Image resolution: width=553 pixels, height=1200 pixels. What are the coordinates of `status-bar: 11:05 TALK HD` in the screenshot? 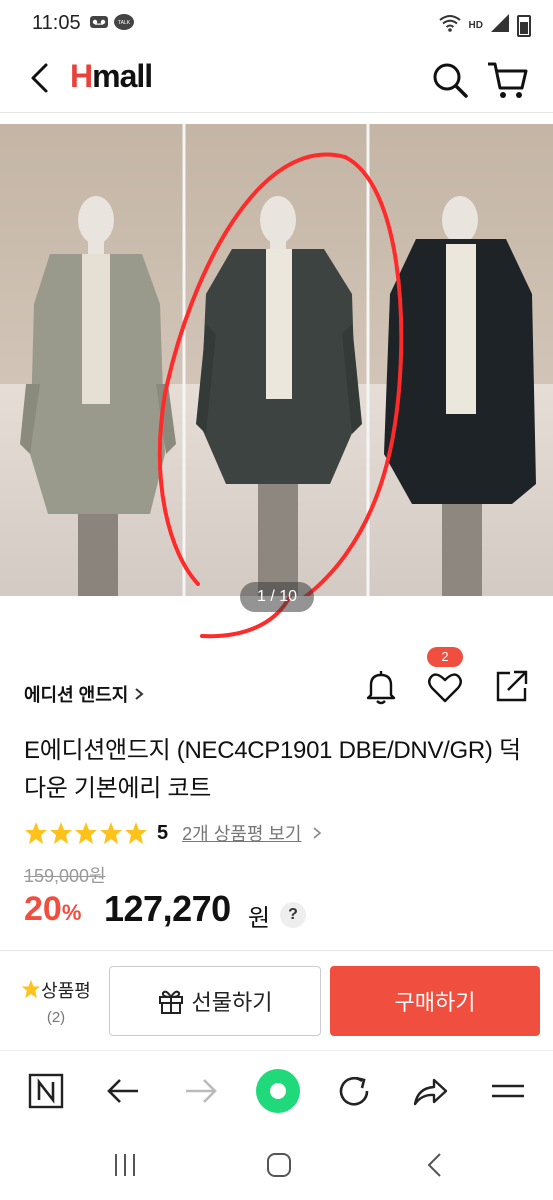 It's located at (276, 24).